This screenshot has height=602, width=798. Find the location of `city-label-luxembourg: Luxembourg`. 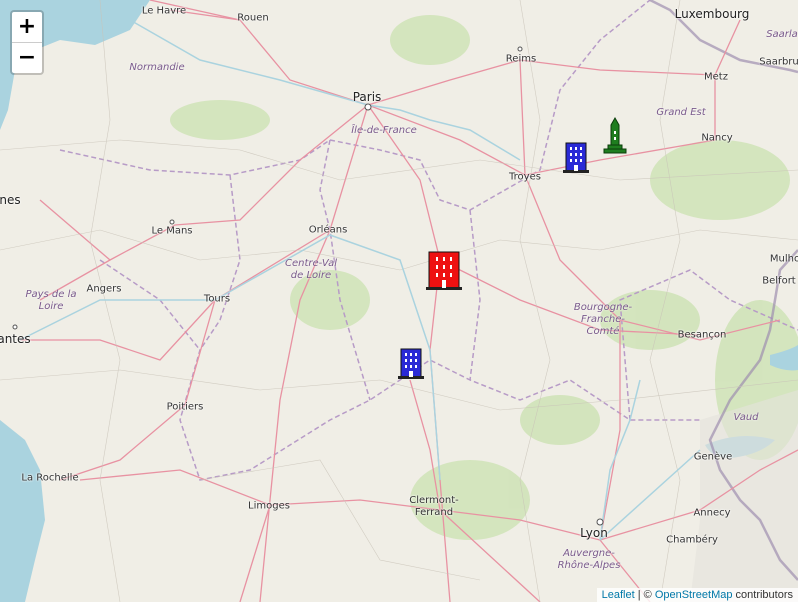

city-label-luxembourg: Luxembourg is located at coordinates (712, 14).